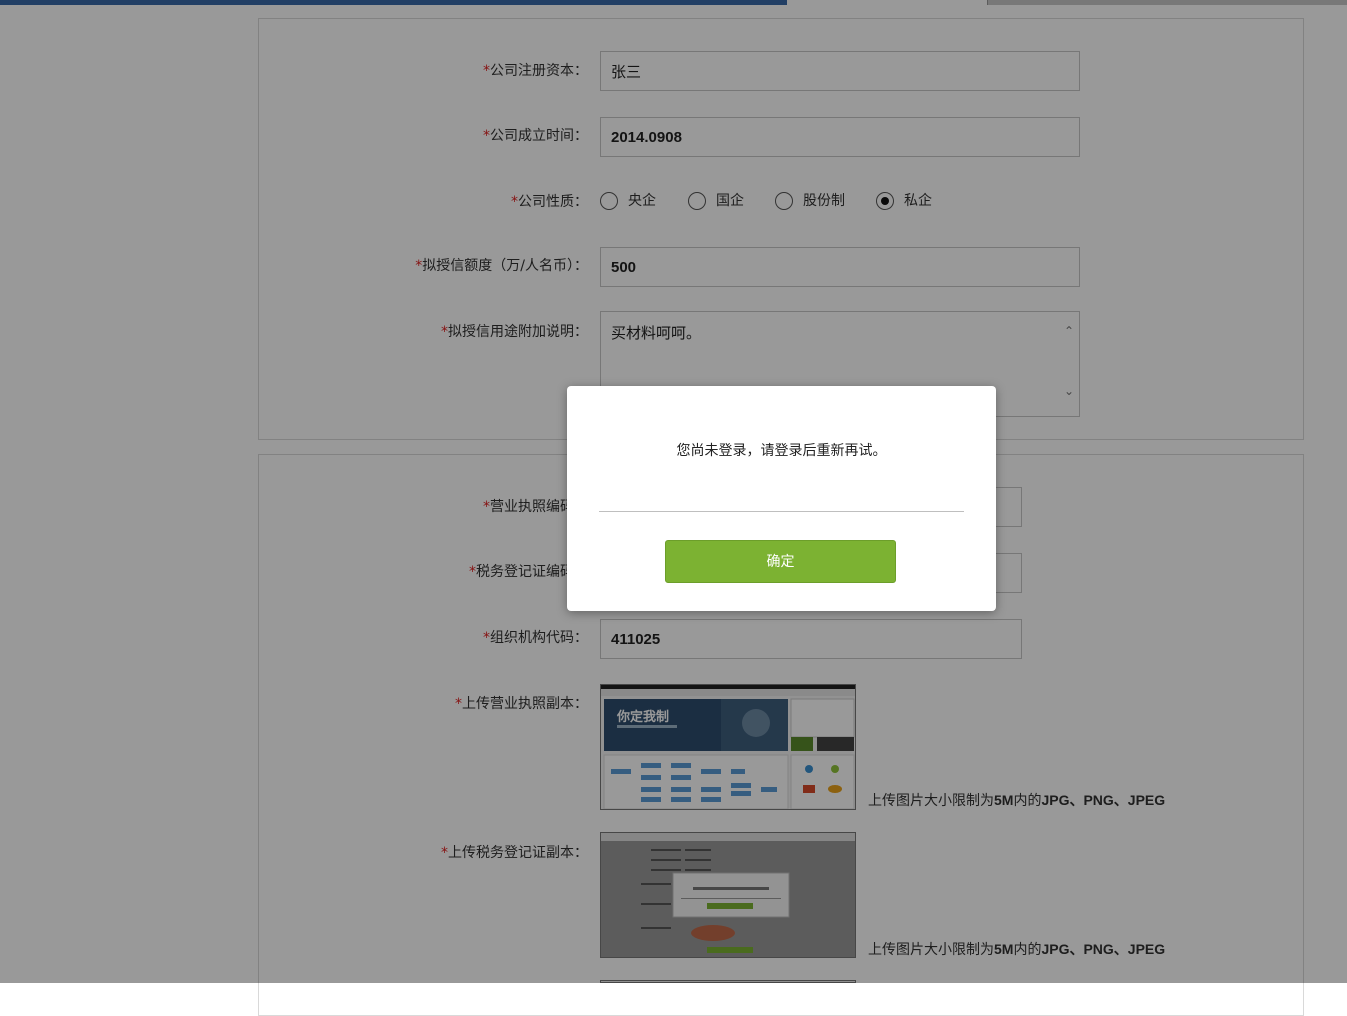  Describe the element at coordinates (781, 498) in the screenshot. I see `login-required-dialog: 您尚未登录，请登录后重新再试。 确定` at that location.